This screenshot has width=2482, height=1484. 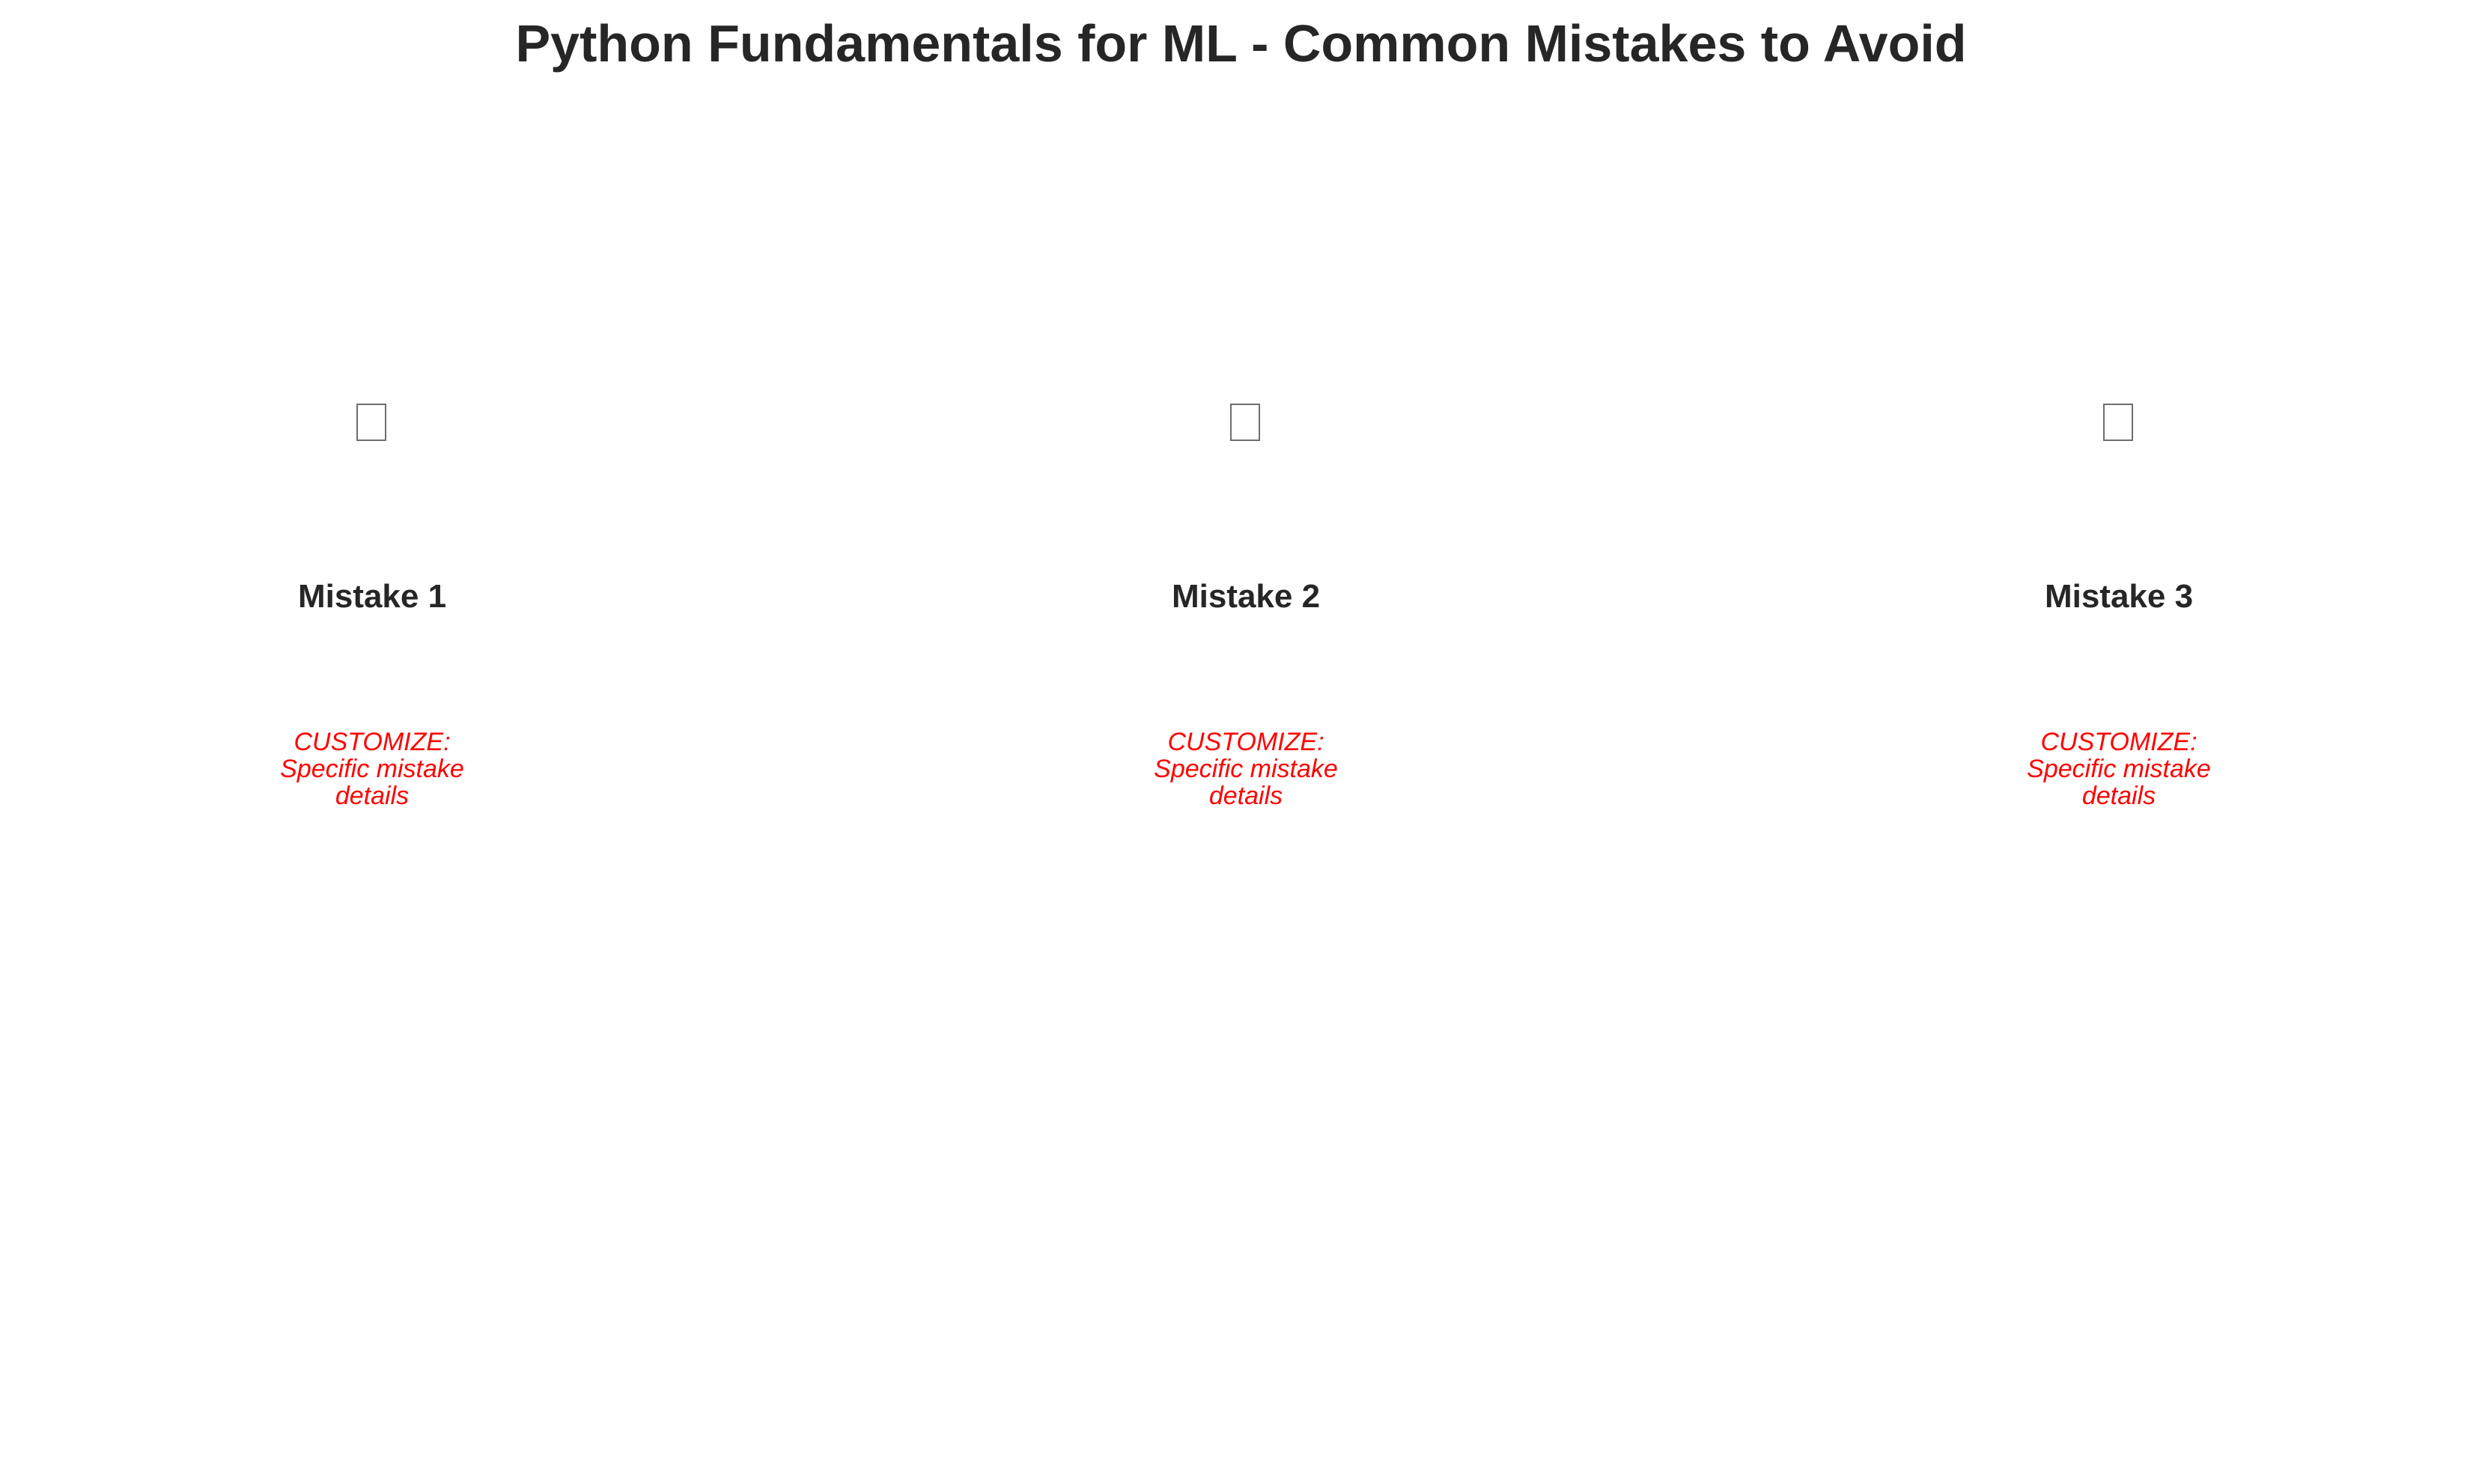 What do you see at coordinates (2119, 596) in the screenshot?
I see `mistake-title: Mistake 3` at bounding box center [2119, 596].